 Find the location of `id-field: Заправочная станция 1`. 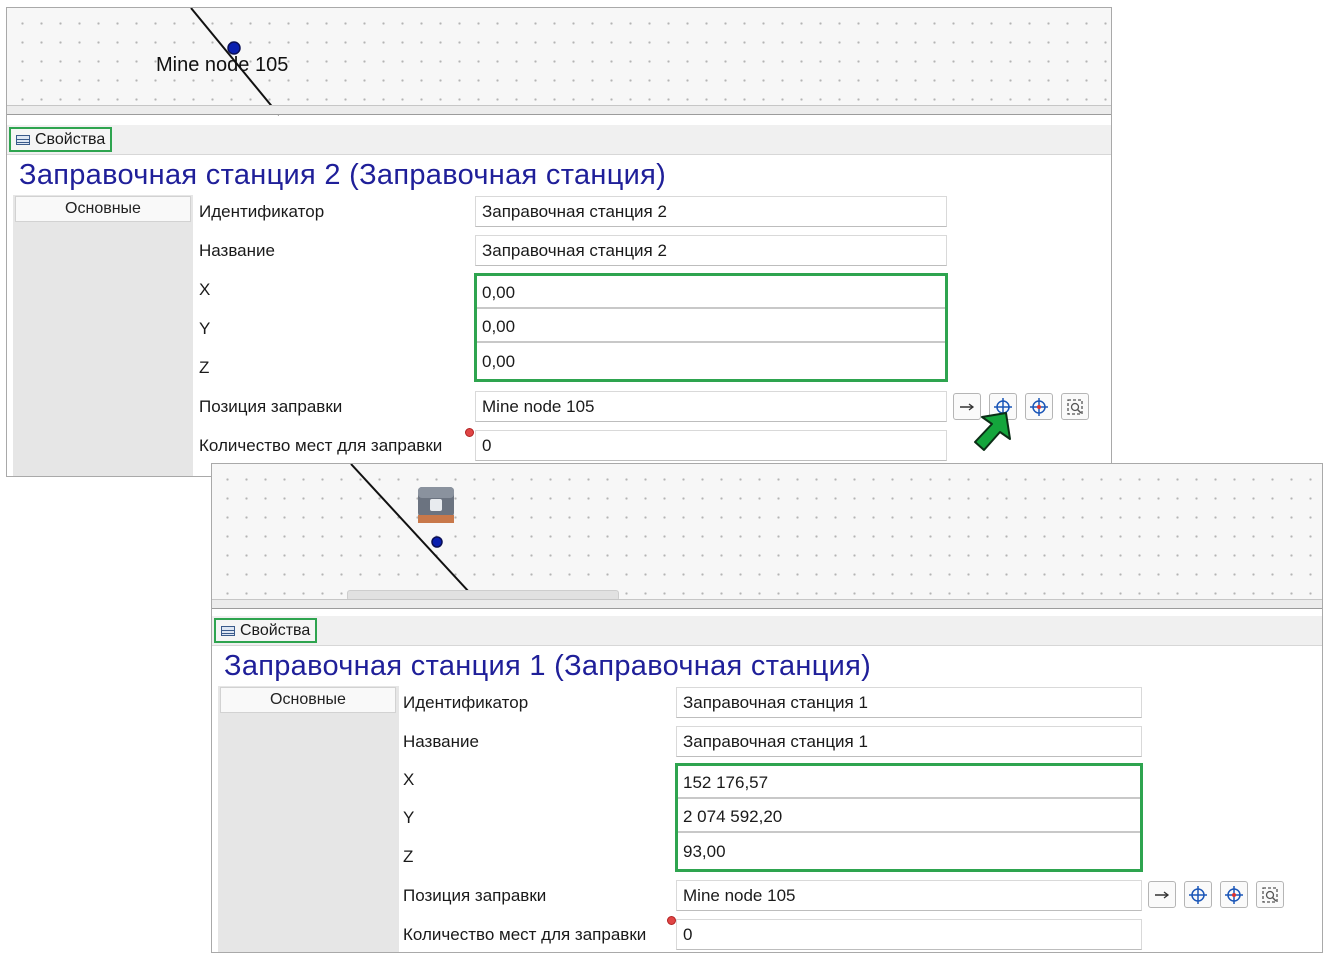

id-field: Заправочная станция 1 is located at coordinates (909, 702).